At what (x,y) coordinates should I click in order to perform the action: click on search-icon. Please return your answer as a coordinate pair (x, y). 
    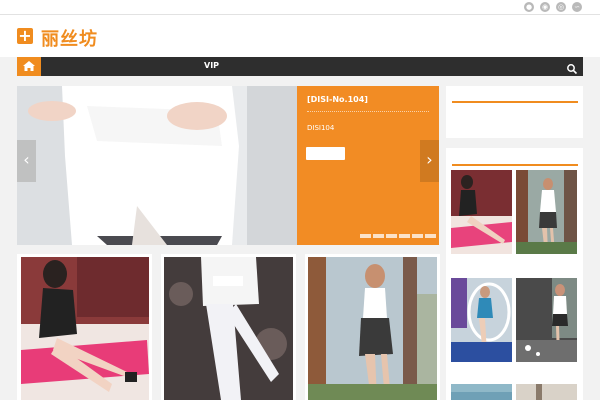
    Looking at the image, I should click on (572, 67).